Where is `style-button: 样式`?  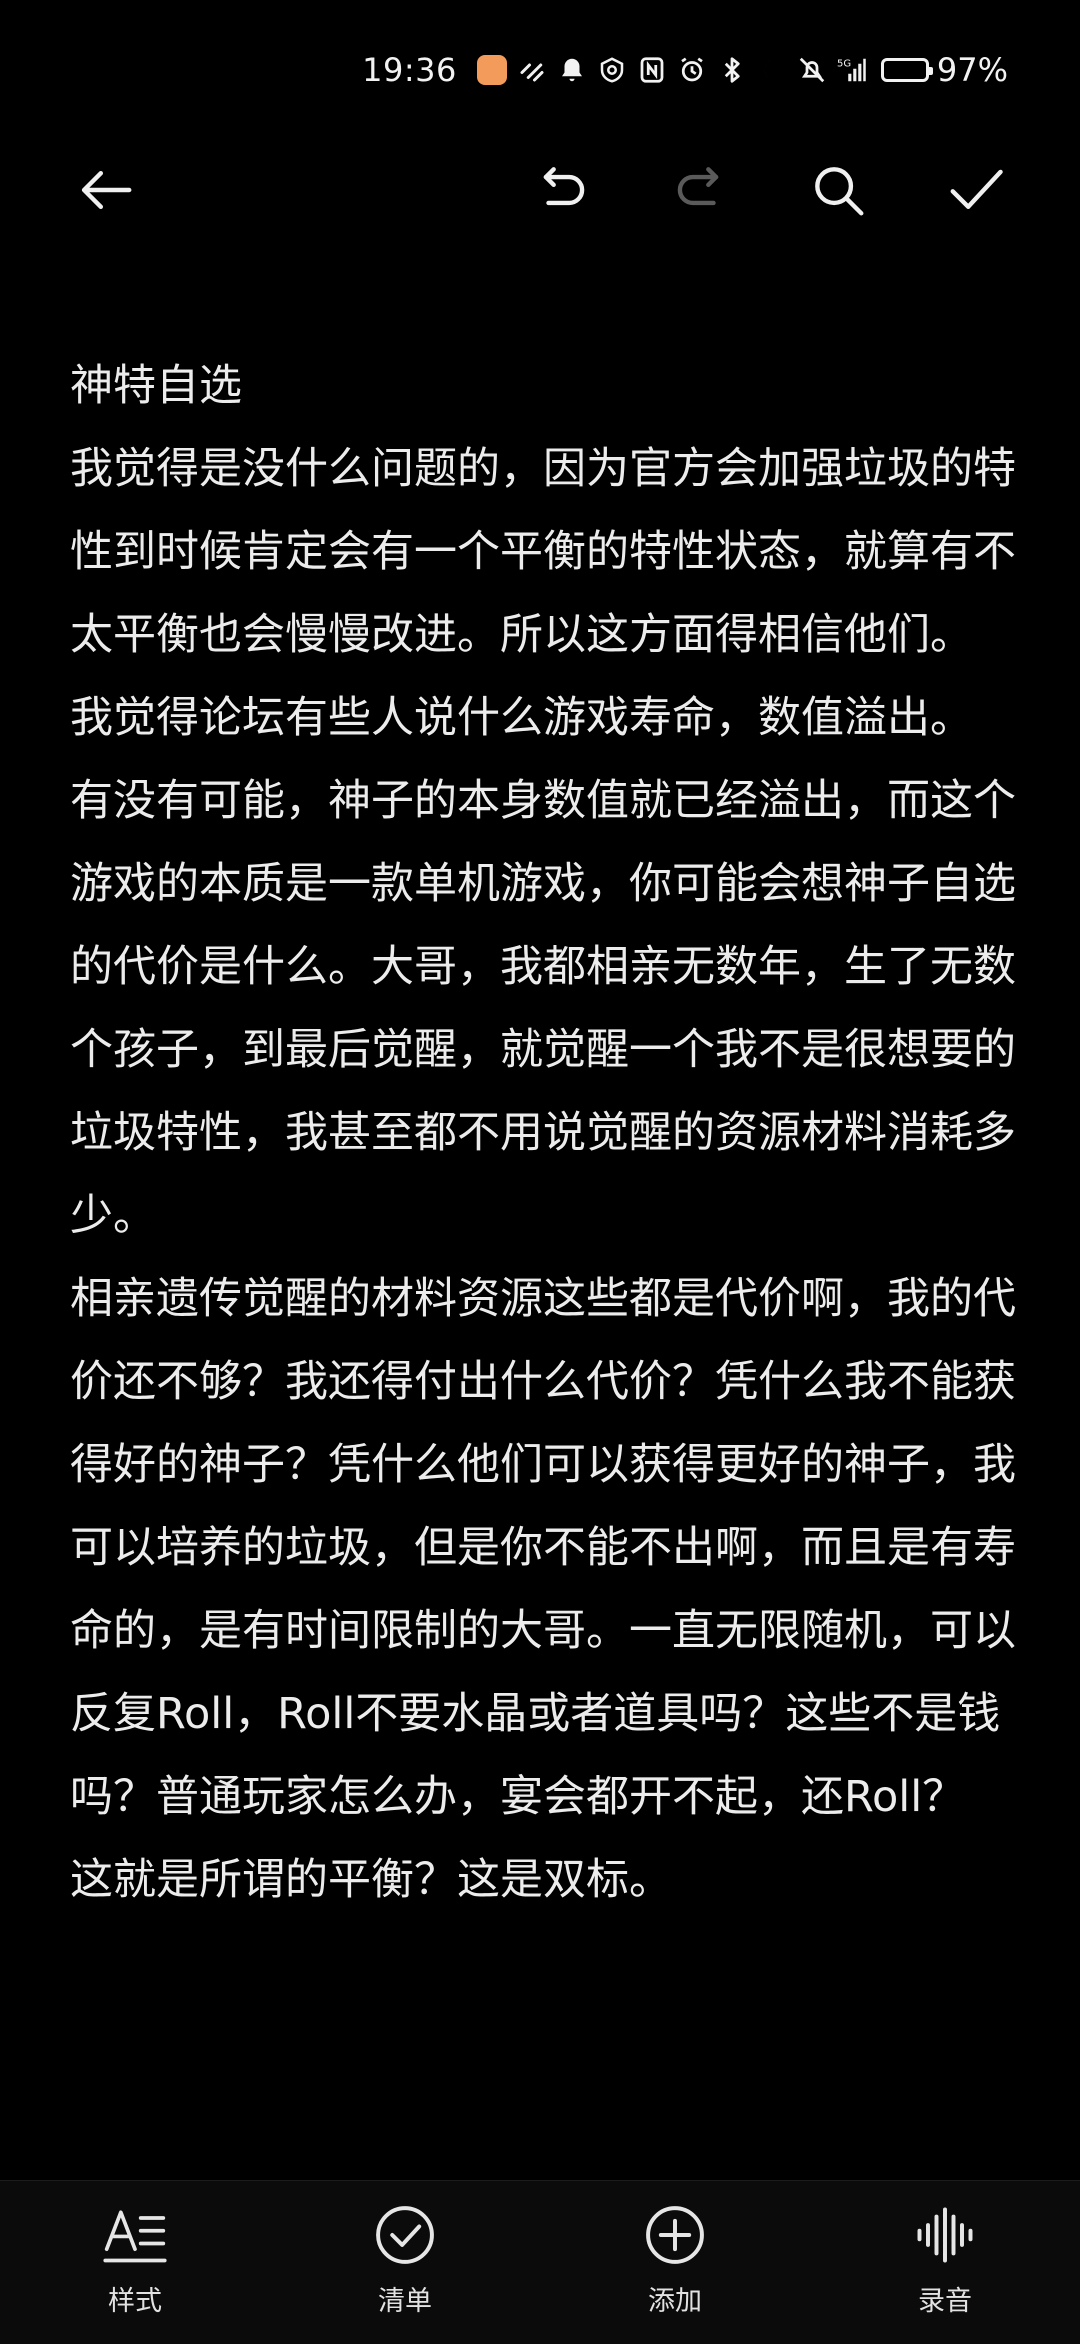 style-button: 样式 is located at coordinates (135, 2259).